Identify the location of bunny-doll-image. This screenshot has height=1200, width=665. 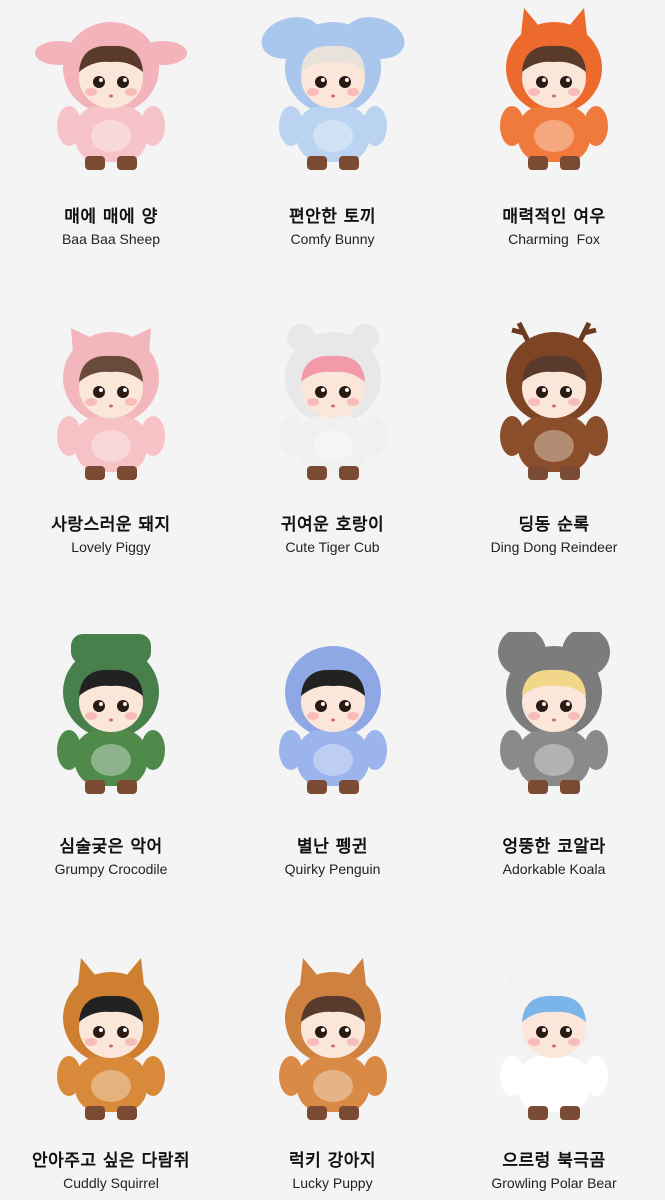
(333, 93).